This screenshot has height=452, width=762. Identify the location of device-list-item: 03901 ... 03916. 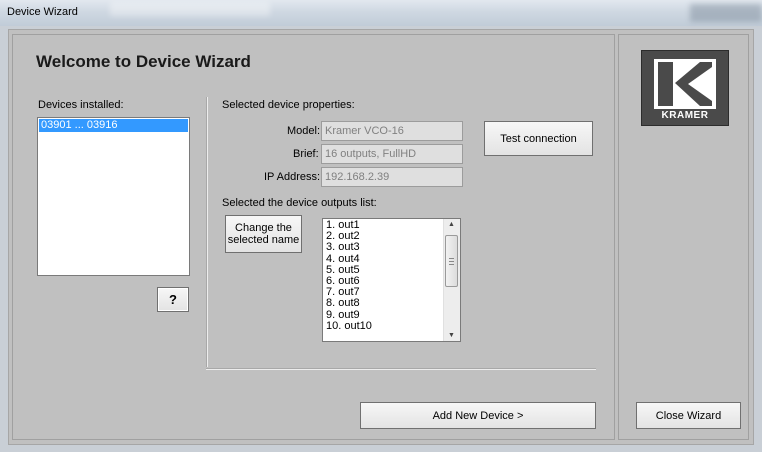
(113, 125).